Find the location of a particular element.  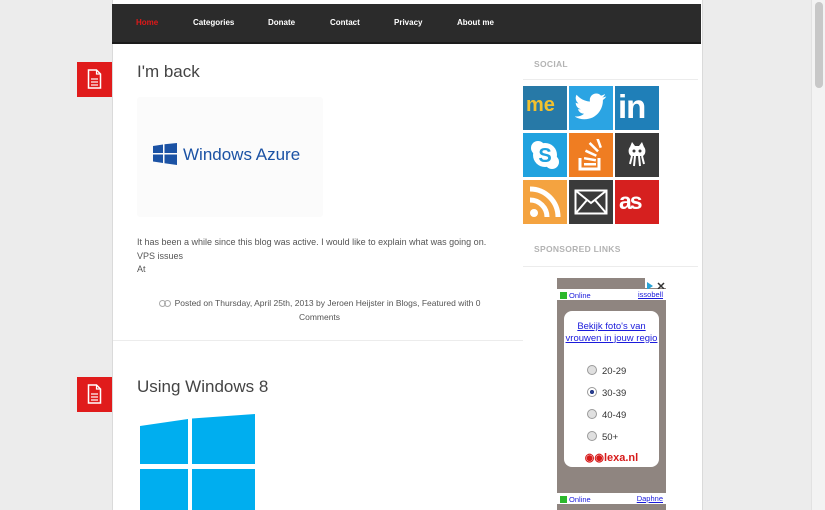

skype-icon: S is located at coordinates (545, 155).